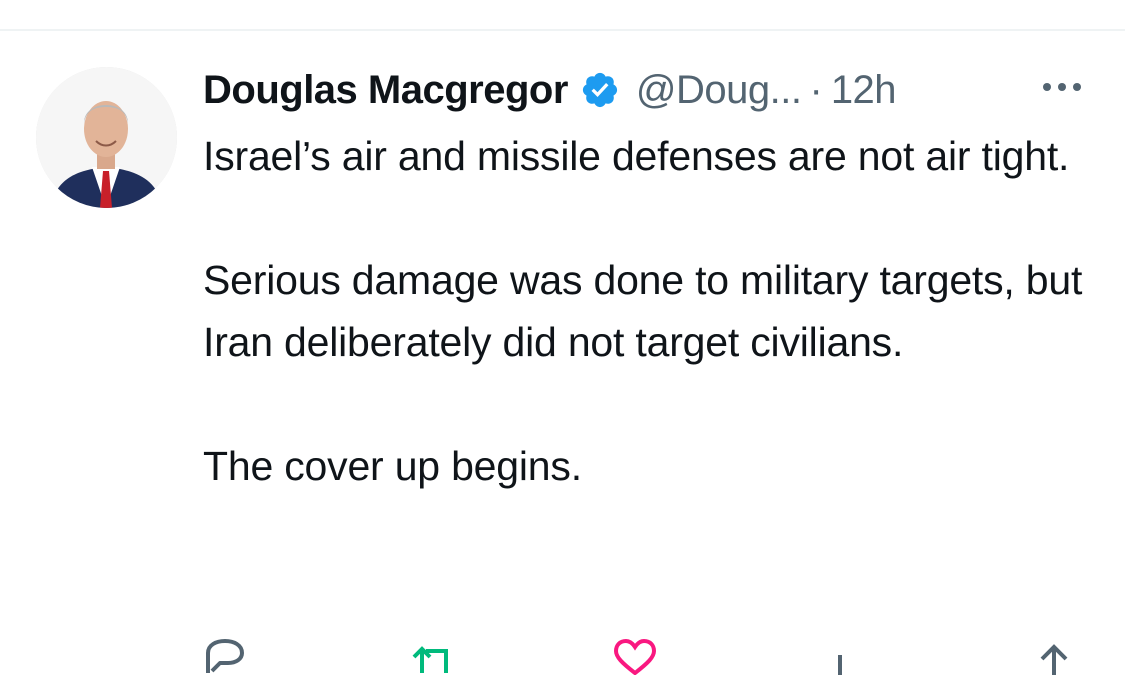 This screenshot has height=680, width=1125. I want to click on tweet-header: Douglas Macgregor @Doug... · 12h, so click(550, 90).